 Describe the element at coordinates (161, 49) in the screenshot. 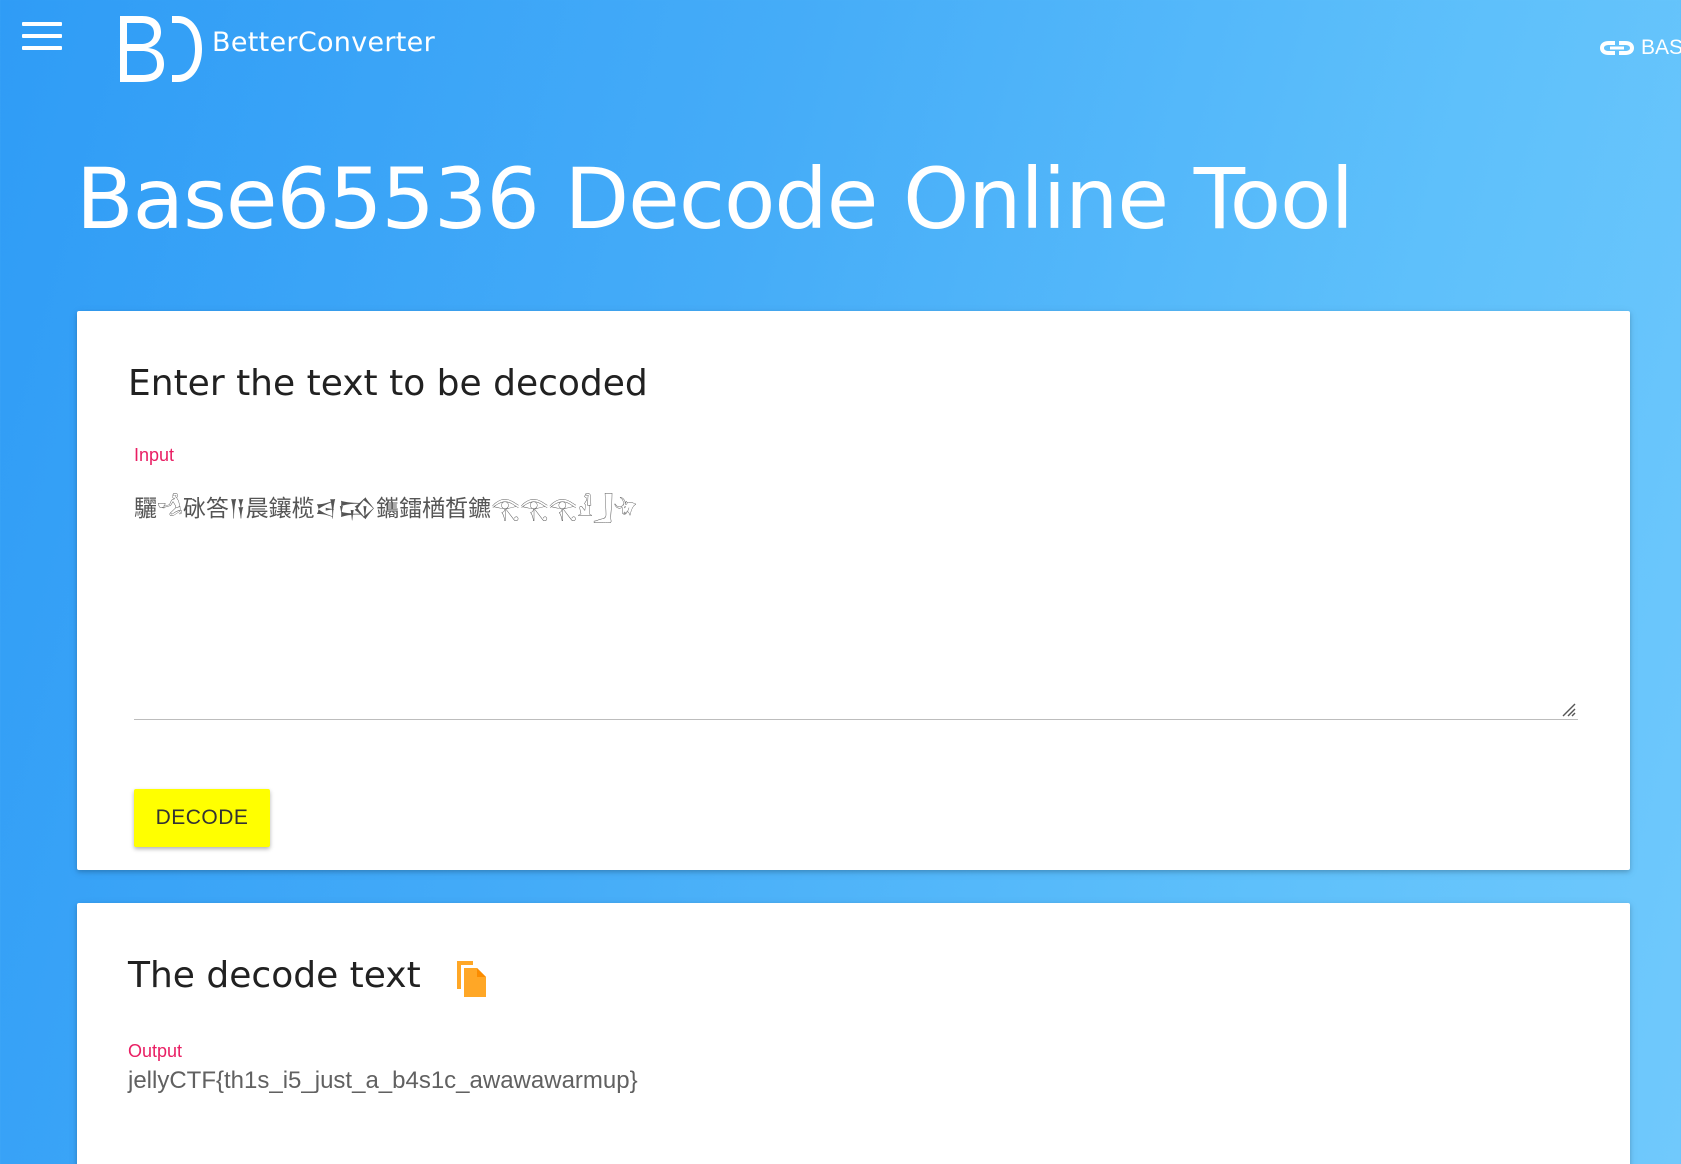

I see `bc-logo-icon` at that location.